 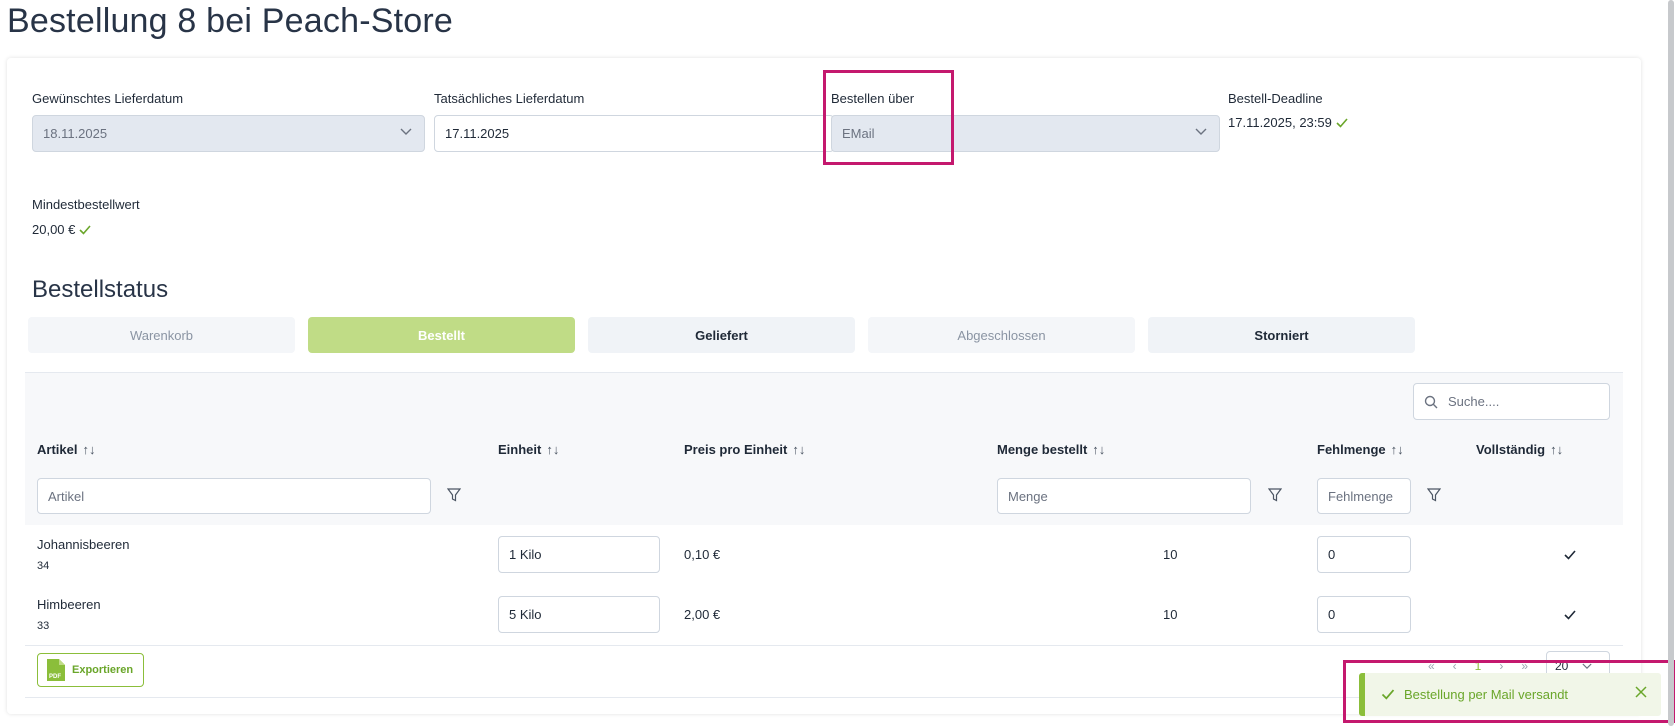 What do you see at coordinates (230, 21) in the screenshot?
I see `page-title: Bestellung 8 bei Peach-Store` at bounding box center [230, 21].